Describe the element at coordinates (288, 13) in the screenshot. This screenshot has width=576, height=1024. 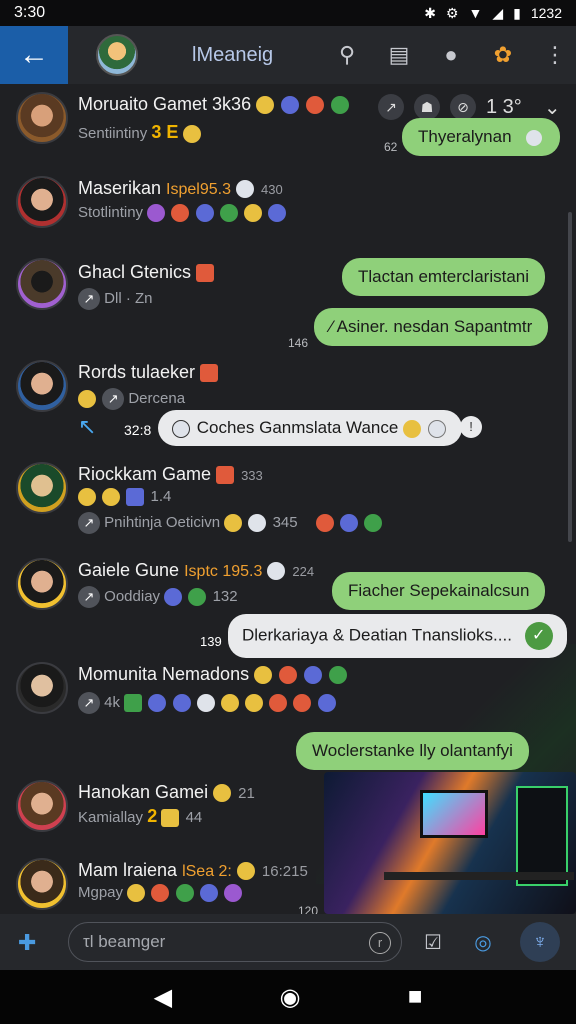
I see `status-bar: 3:30 ✱ ⚙ ▼ ◢ ▮ 1232` at that location.